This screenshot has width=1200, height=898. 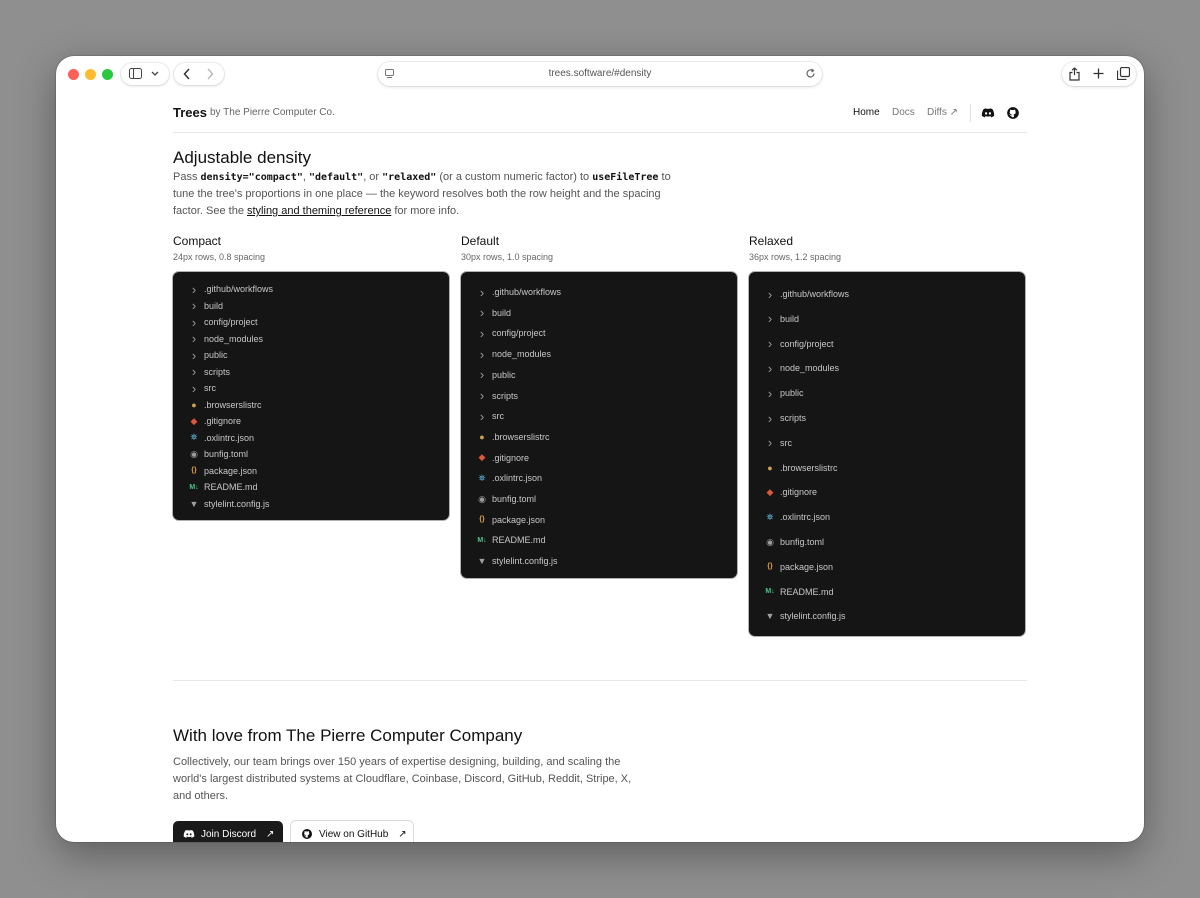 What do you see at coordinates (810, 73) in the screenshot?
I see `reload-icon` at bounding box center [810, 73].